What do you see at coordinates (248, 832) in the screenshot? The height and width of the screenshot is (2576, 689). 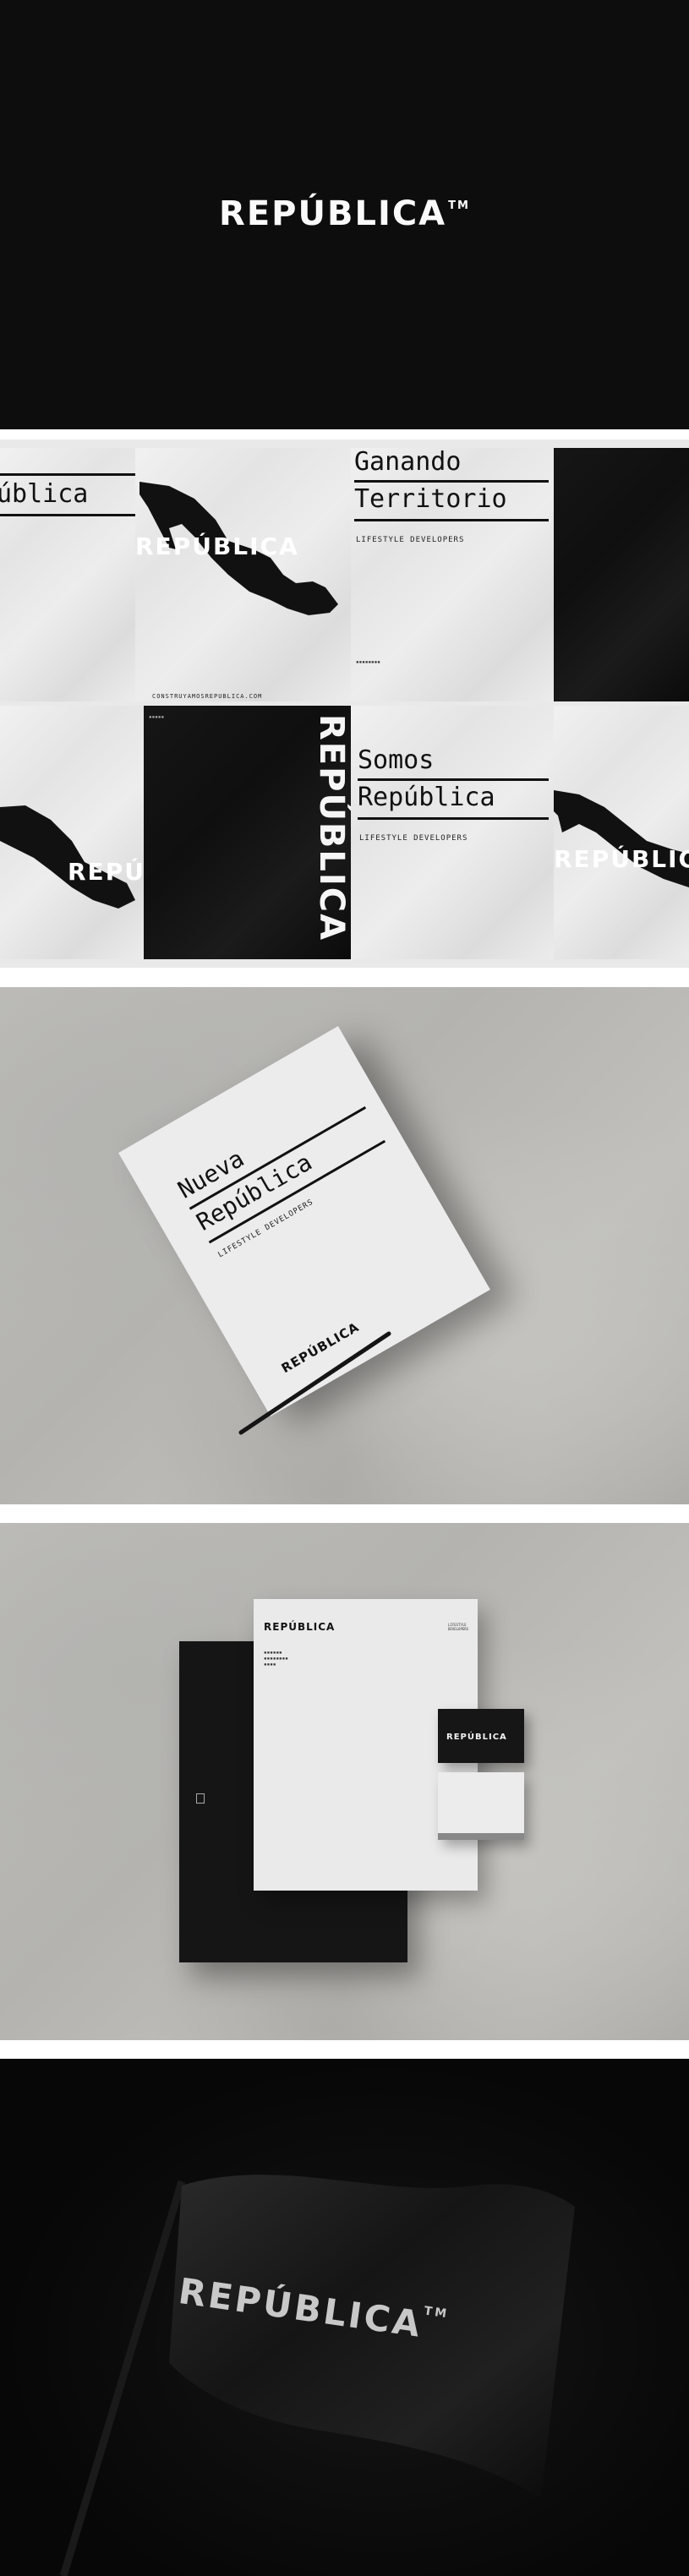 I see `poster-vertical-logo: ▪▪▪▪▪ REPÚBLICA` at bounding box center [248, 832].